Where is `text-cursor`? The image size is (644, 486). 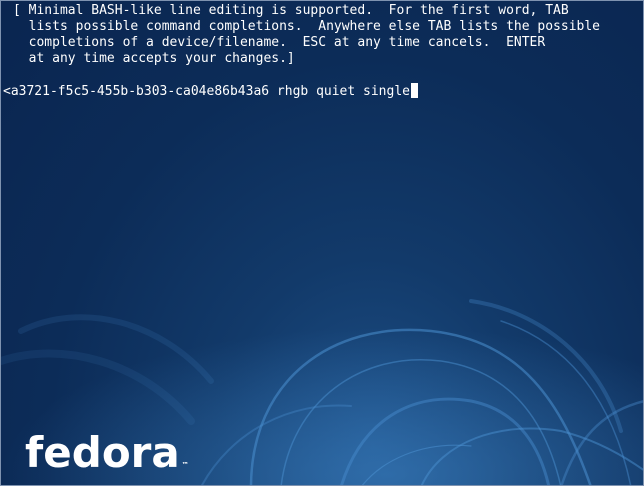
text-cursor is located at coordinates (414, 90).